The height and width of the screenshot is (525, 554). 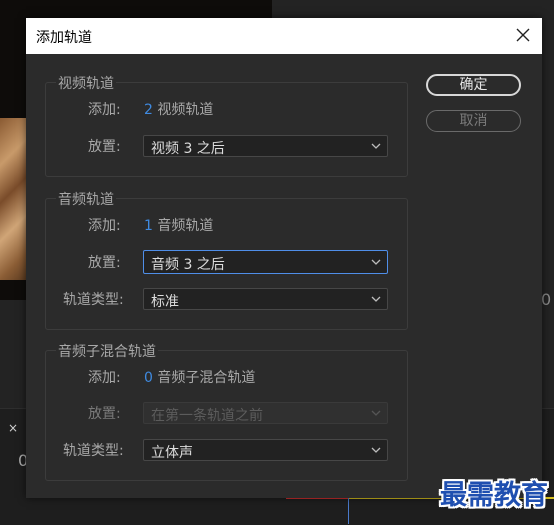 What do you see at coordinates (265, 146) in the screenshot?
I see `video-placement-select: 视频 3 之后` at bounding box center [265, 146].